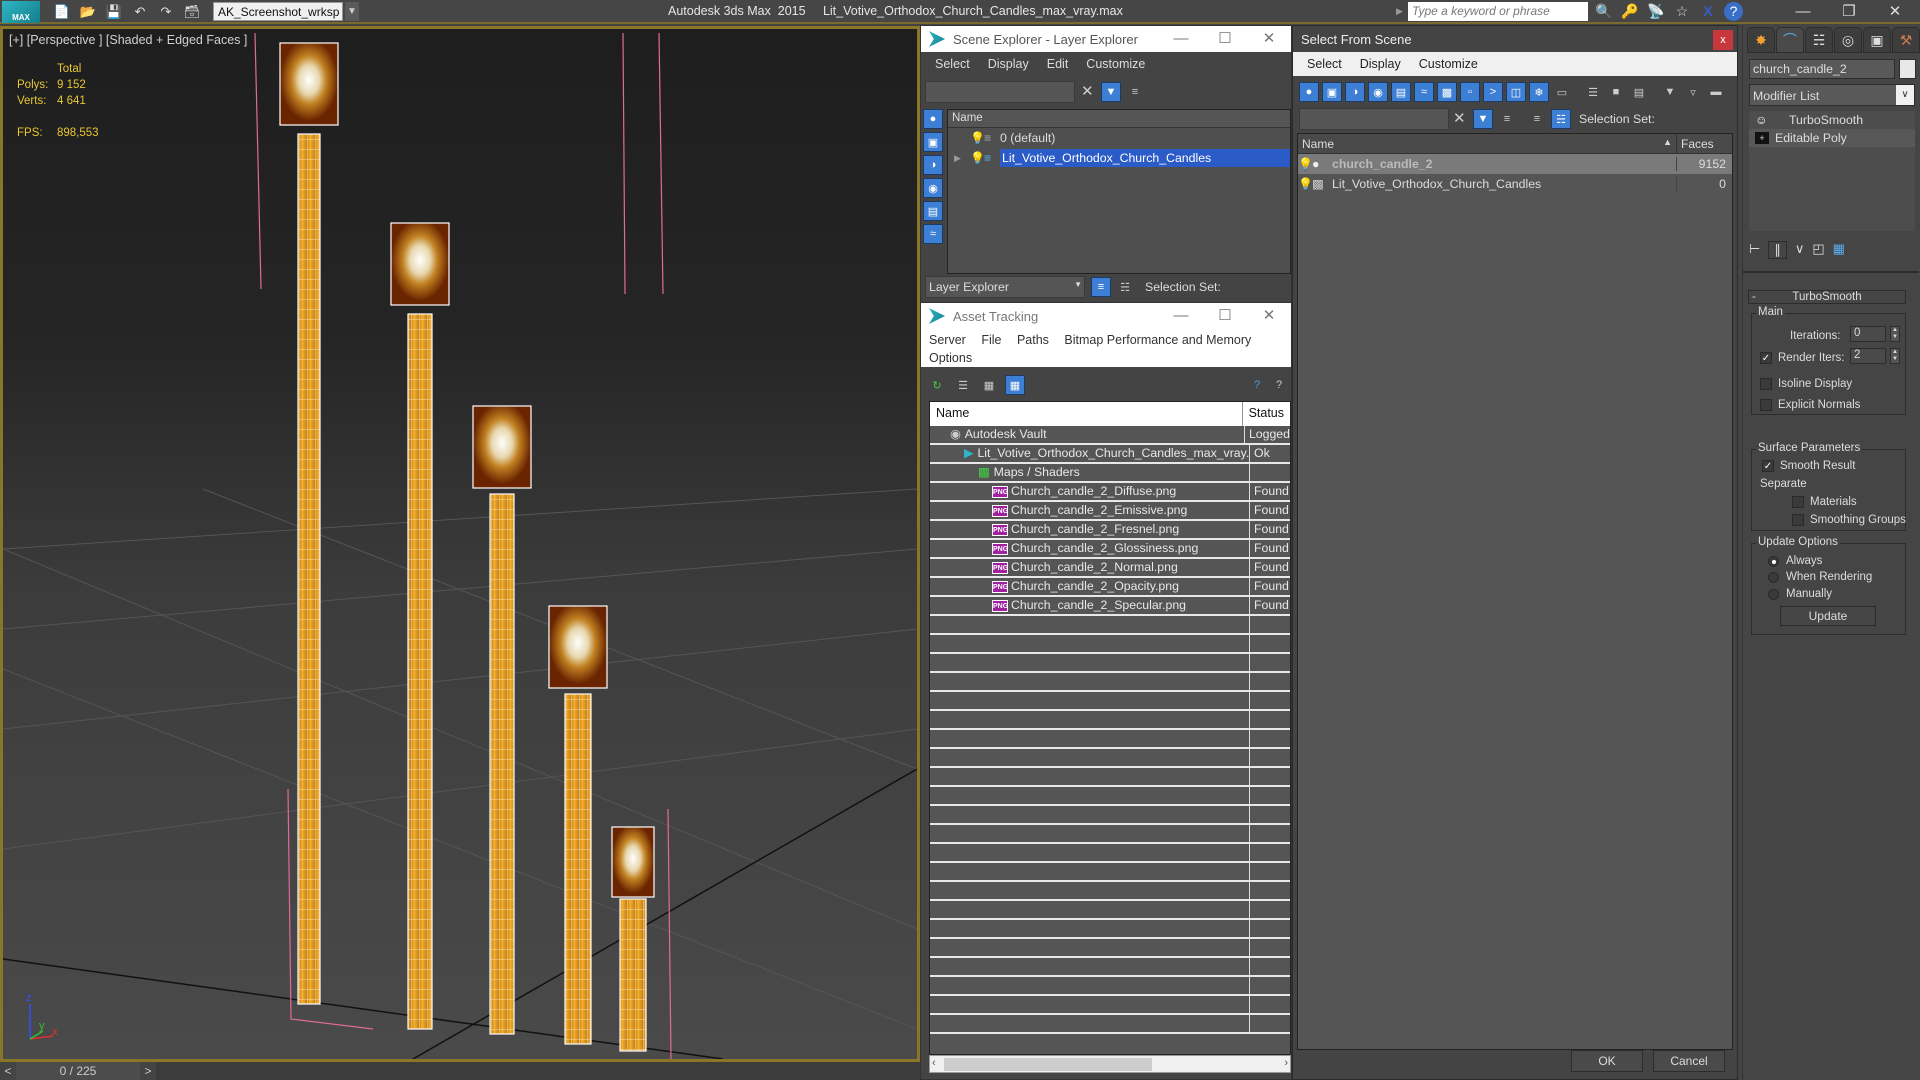  I want to click on project-folder-icon: 🗃, so click(192, 12).